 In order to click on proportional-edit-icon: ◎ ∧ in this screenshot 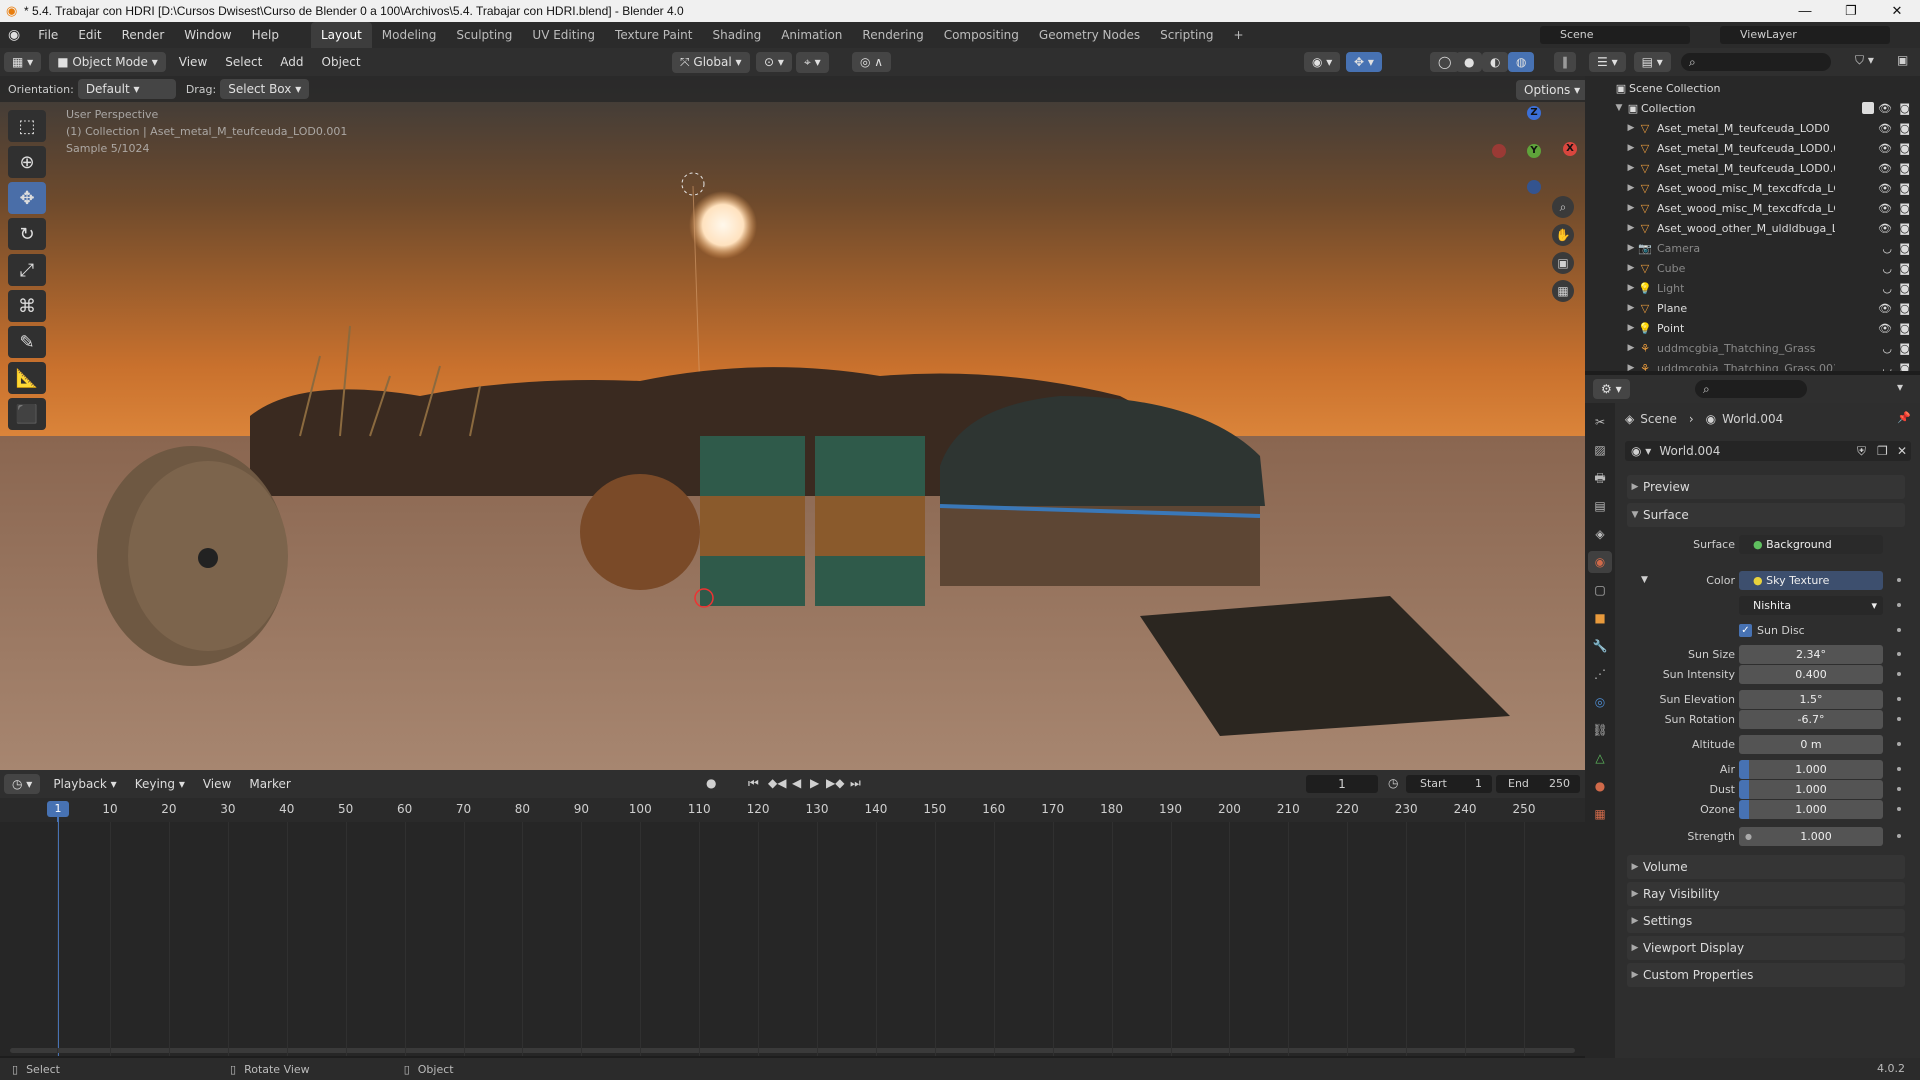, I will do `click(872, 62)`.